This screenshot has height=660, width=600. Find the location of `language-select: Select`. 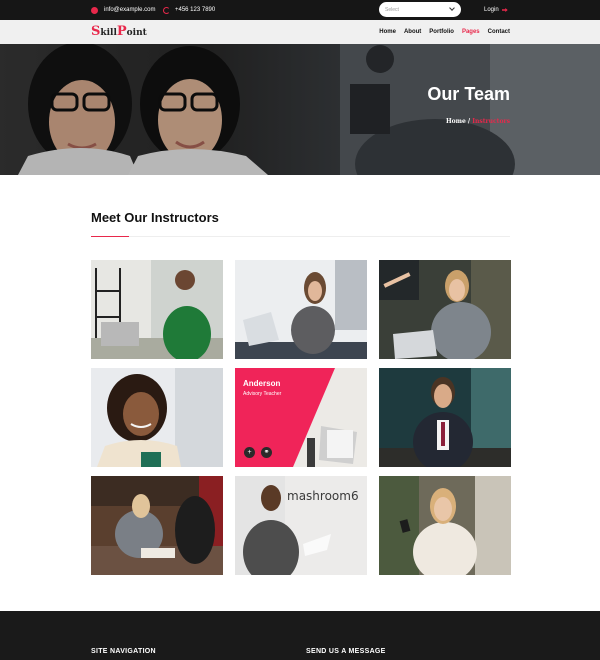

language-select: Select is located at coordinates (420, 9).